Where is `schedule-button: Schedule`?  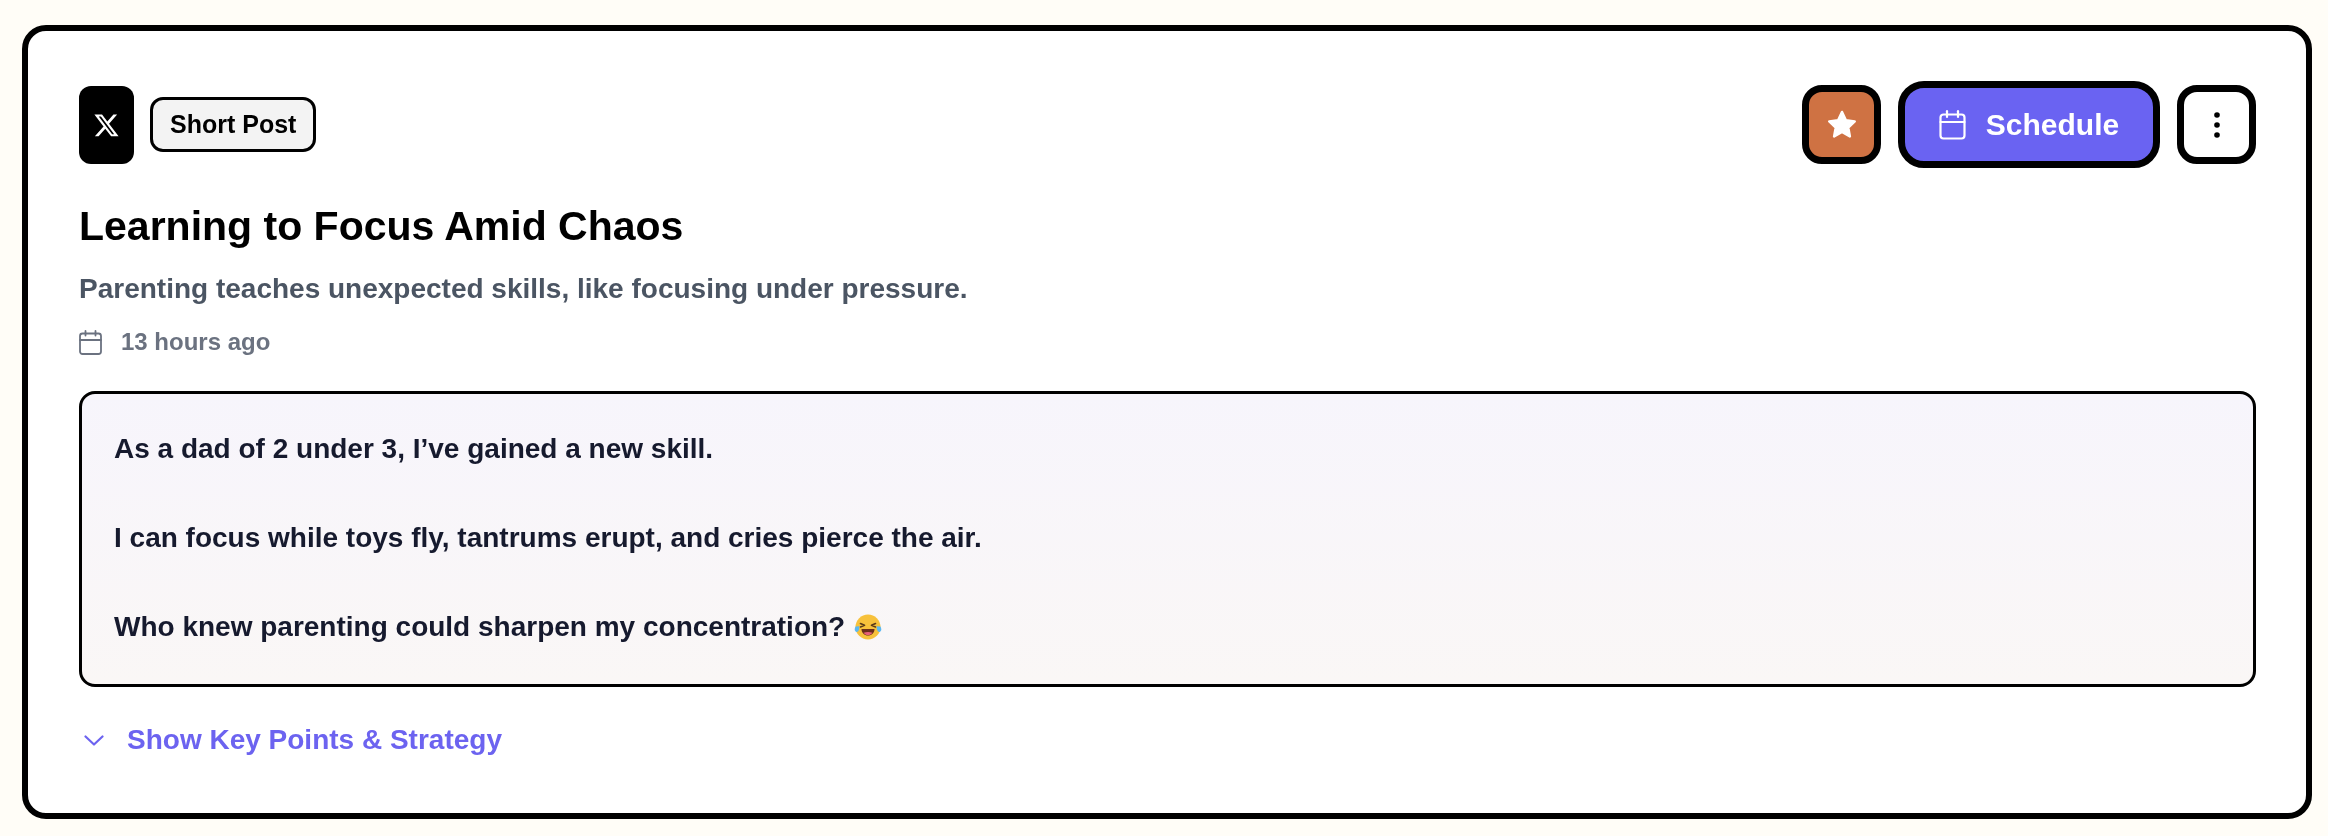
schedule-button: Schedule is located at coordinates (2029, 124).